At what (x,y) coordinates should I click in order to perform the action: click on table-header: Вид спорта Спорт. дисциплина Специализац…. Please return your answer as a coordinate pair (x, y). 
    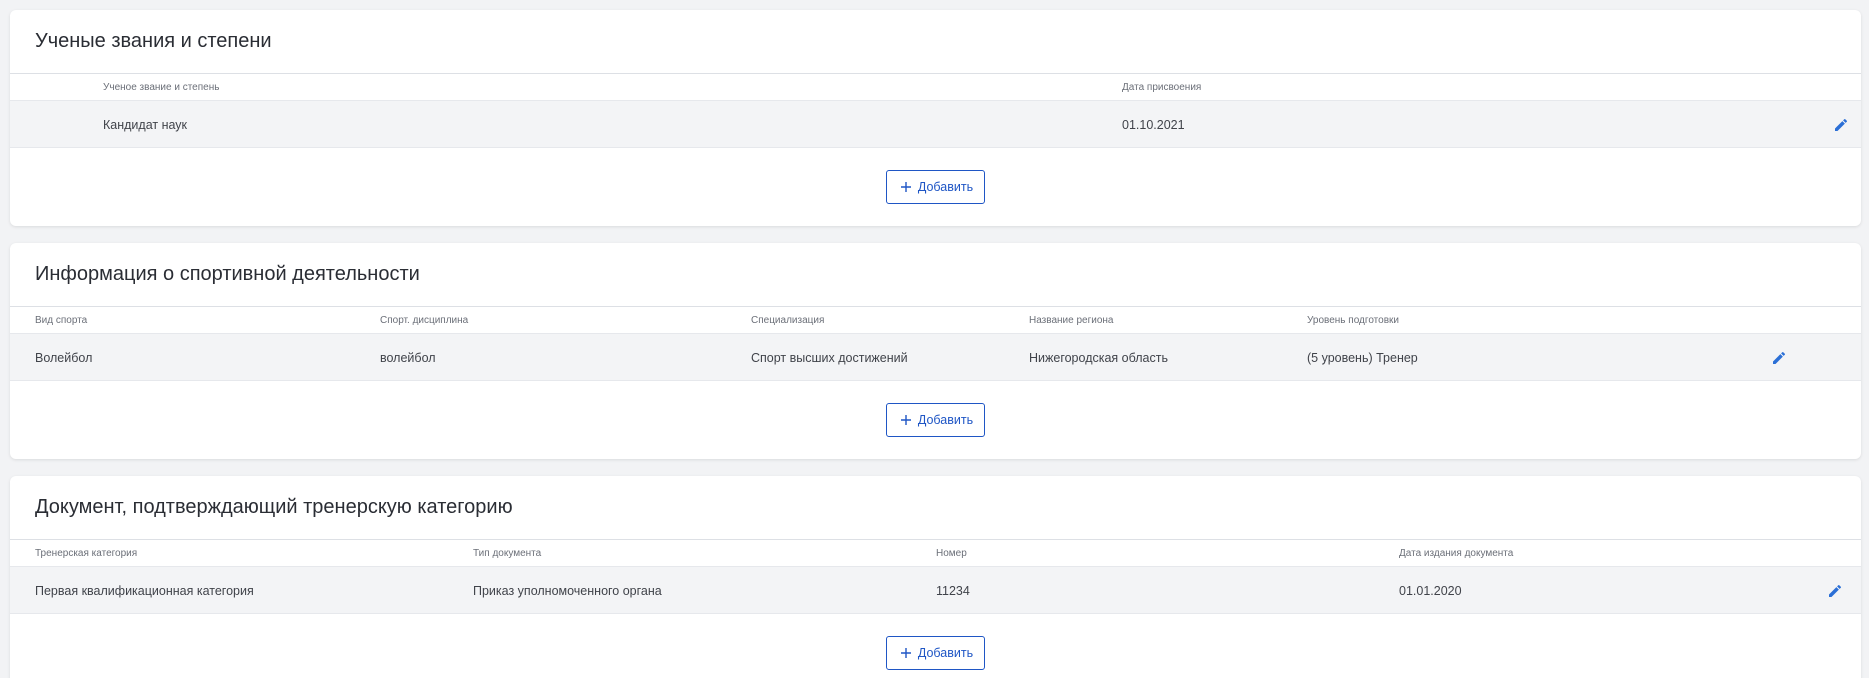
    Looking at the image, I should click on (935, 320).